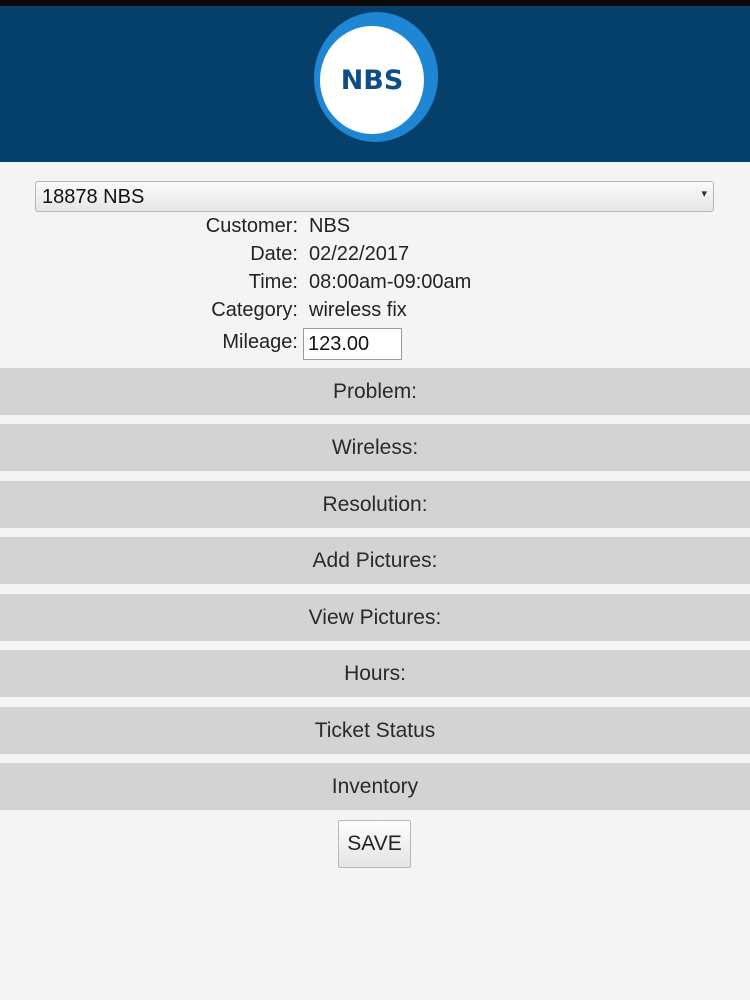  I want to click on section-problem: Problem:, so click(375, 391).